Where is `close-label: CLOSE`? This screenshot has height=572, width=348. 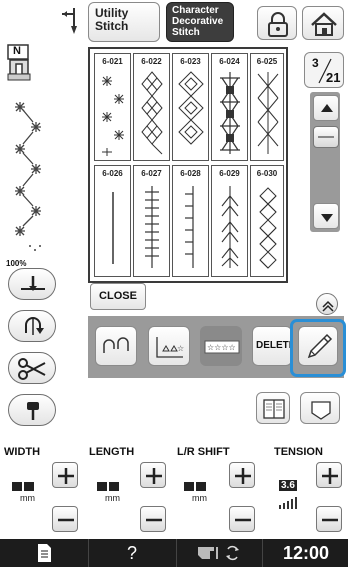 close-label: CLOSE is located at coordinates (118, 296).